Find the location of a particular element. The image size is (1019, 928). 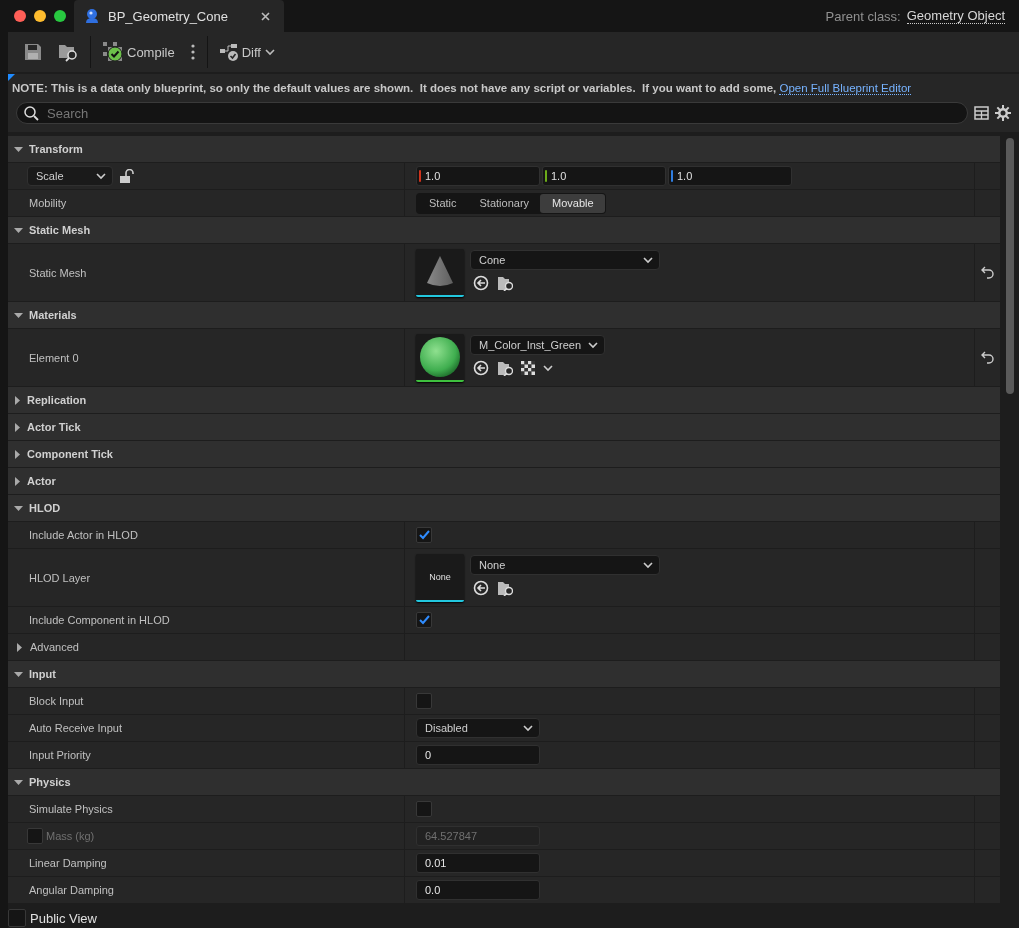

maximize-window-button is located at coordinates (60, 16).